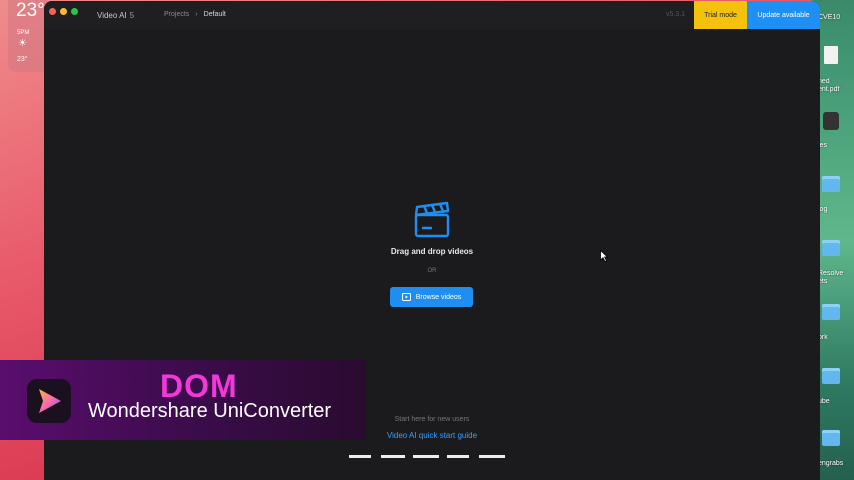  Describe the element at coordinates (112, 15) in the screenshot. I see `app-name: Video AI` at that location.